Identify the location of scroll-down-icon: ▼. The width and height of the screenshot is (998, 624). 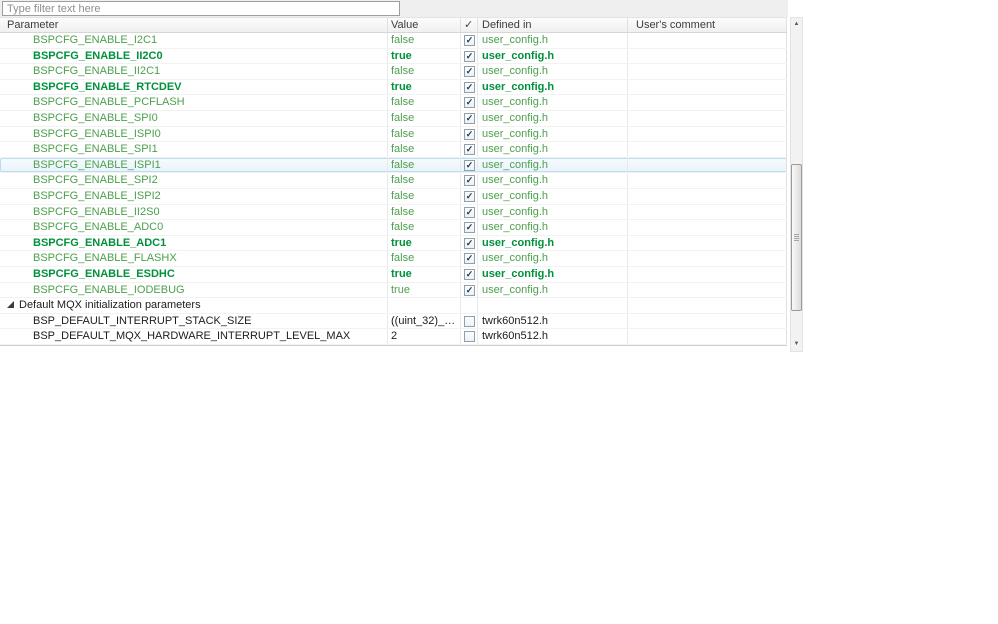
(796, 344).